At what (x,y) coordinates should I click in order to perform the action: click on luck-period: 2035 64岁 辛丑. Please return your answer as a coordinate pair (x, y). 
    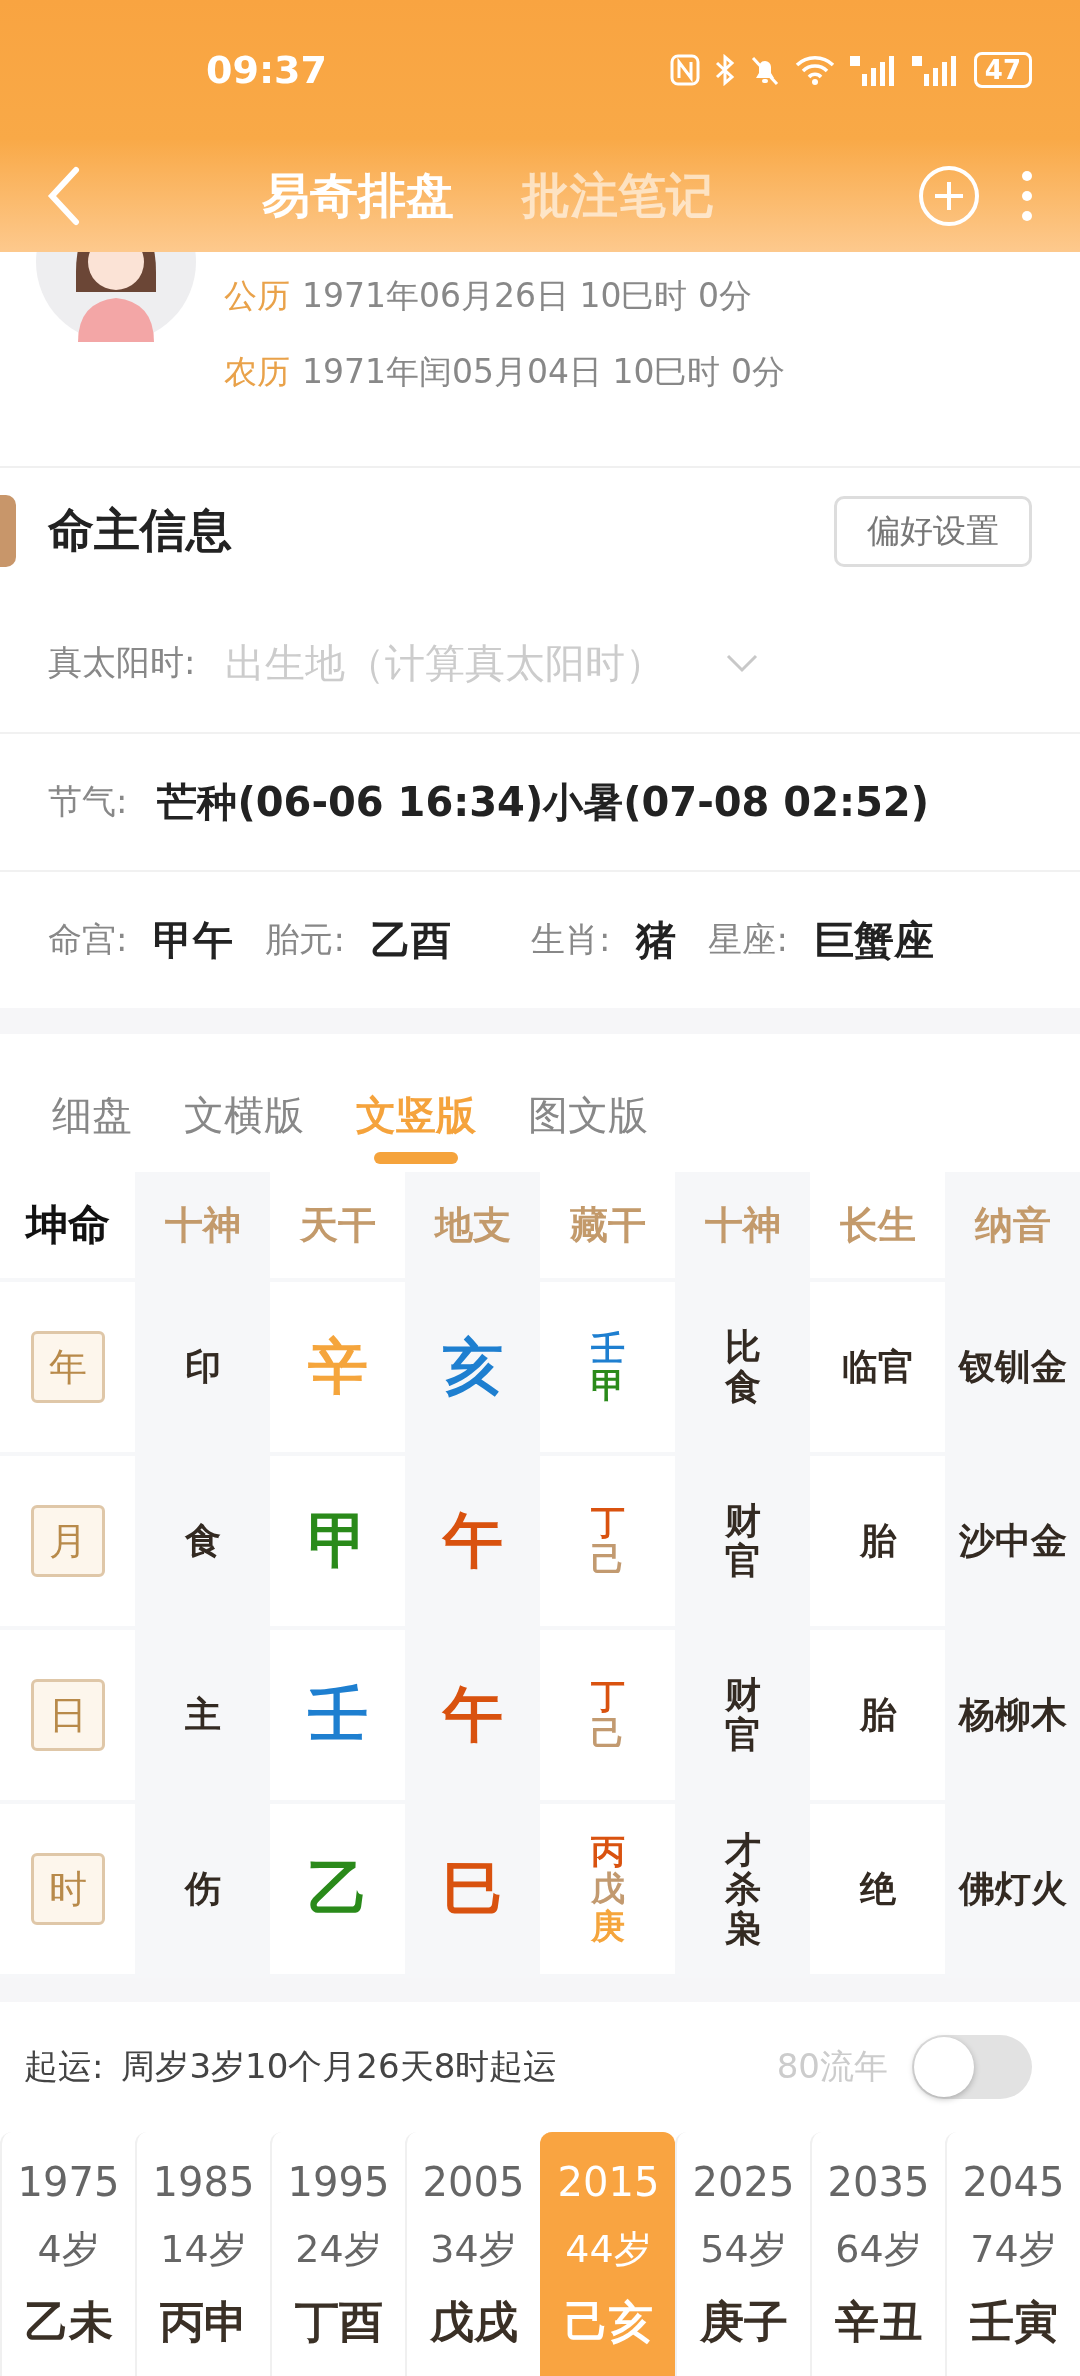
    Looking at the image, I should click on (877, 2254).